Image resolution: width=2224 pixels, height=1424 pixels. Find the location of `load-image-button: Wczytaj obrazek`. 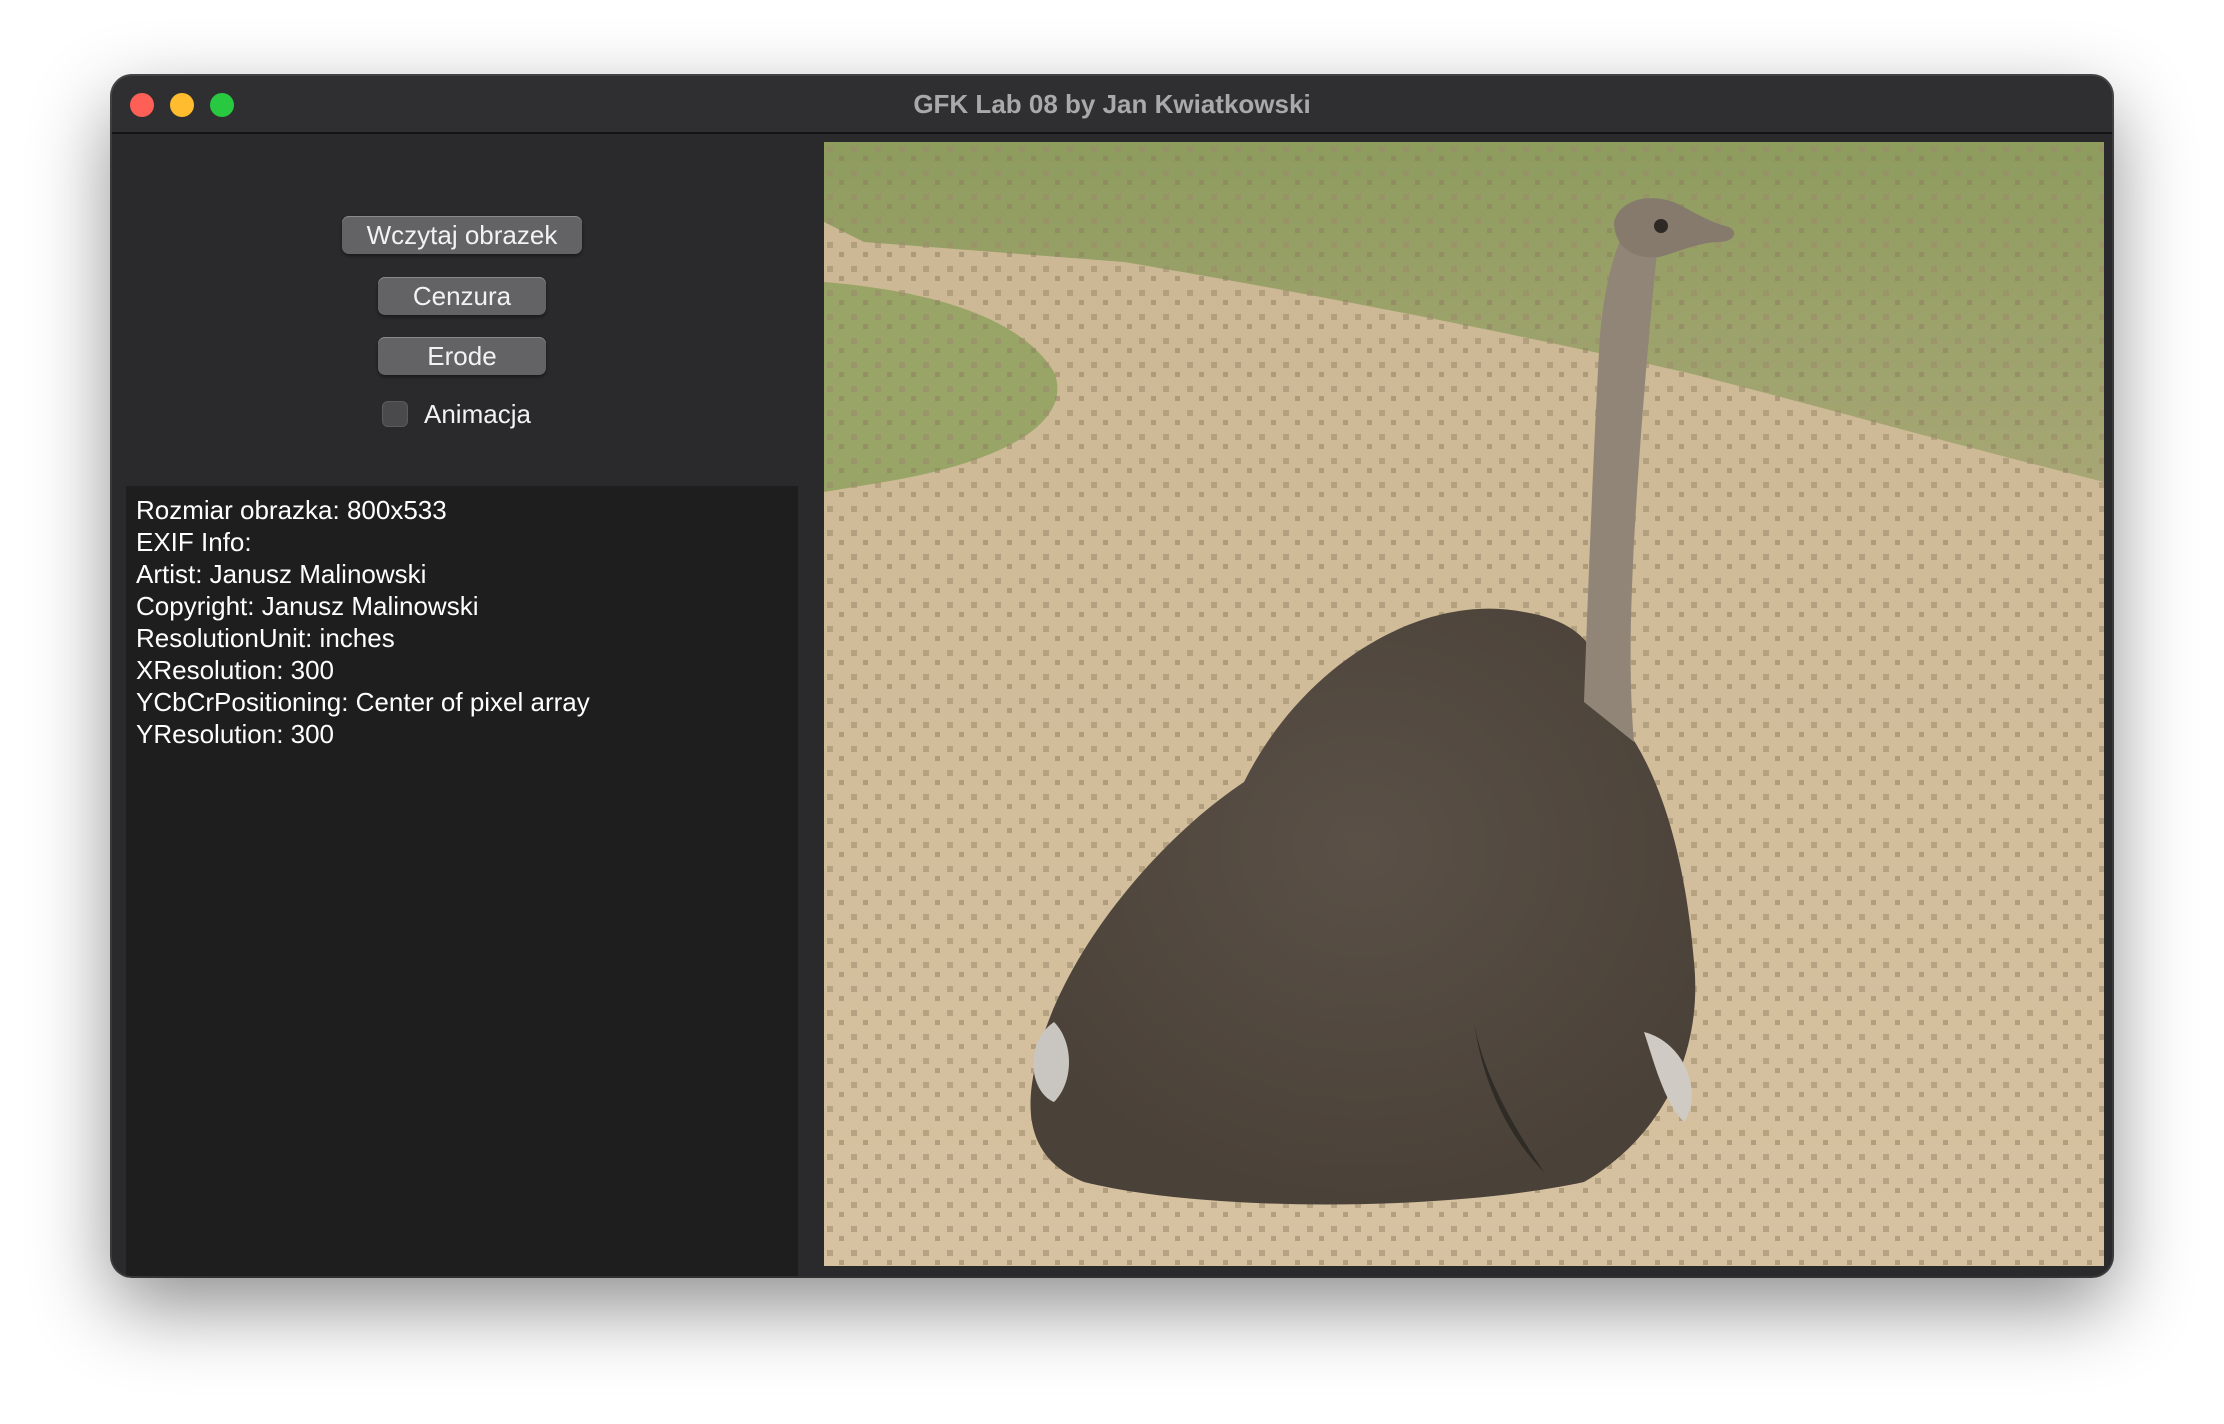

load-image-button: Wczytaj obrazek is located at coordinates (462, 235).